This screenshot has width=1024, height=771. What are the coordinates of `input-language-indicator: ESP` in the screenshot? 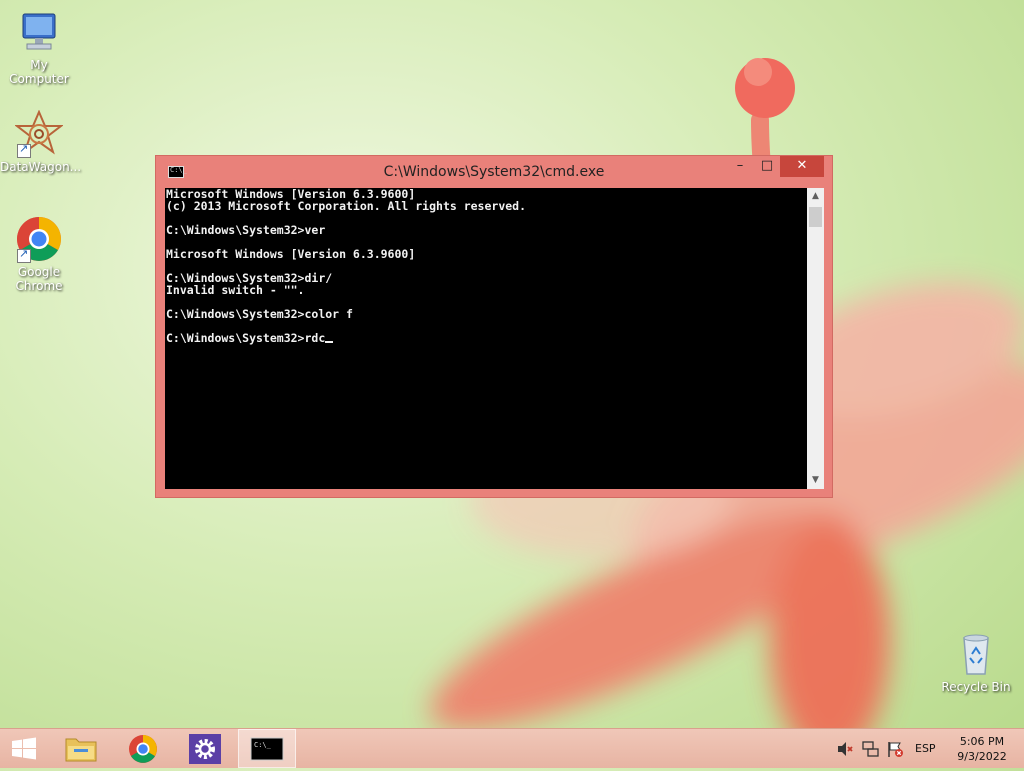 It's located at (925, 748).